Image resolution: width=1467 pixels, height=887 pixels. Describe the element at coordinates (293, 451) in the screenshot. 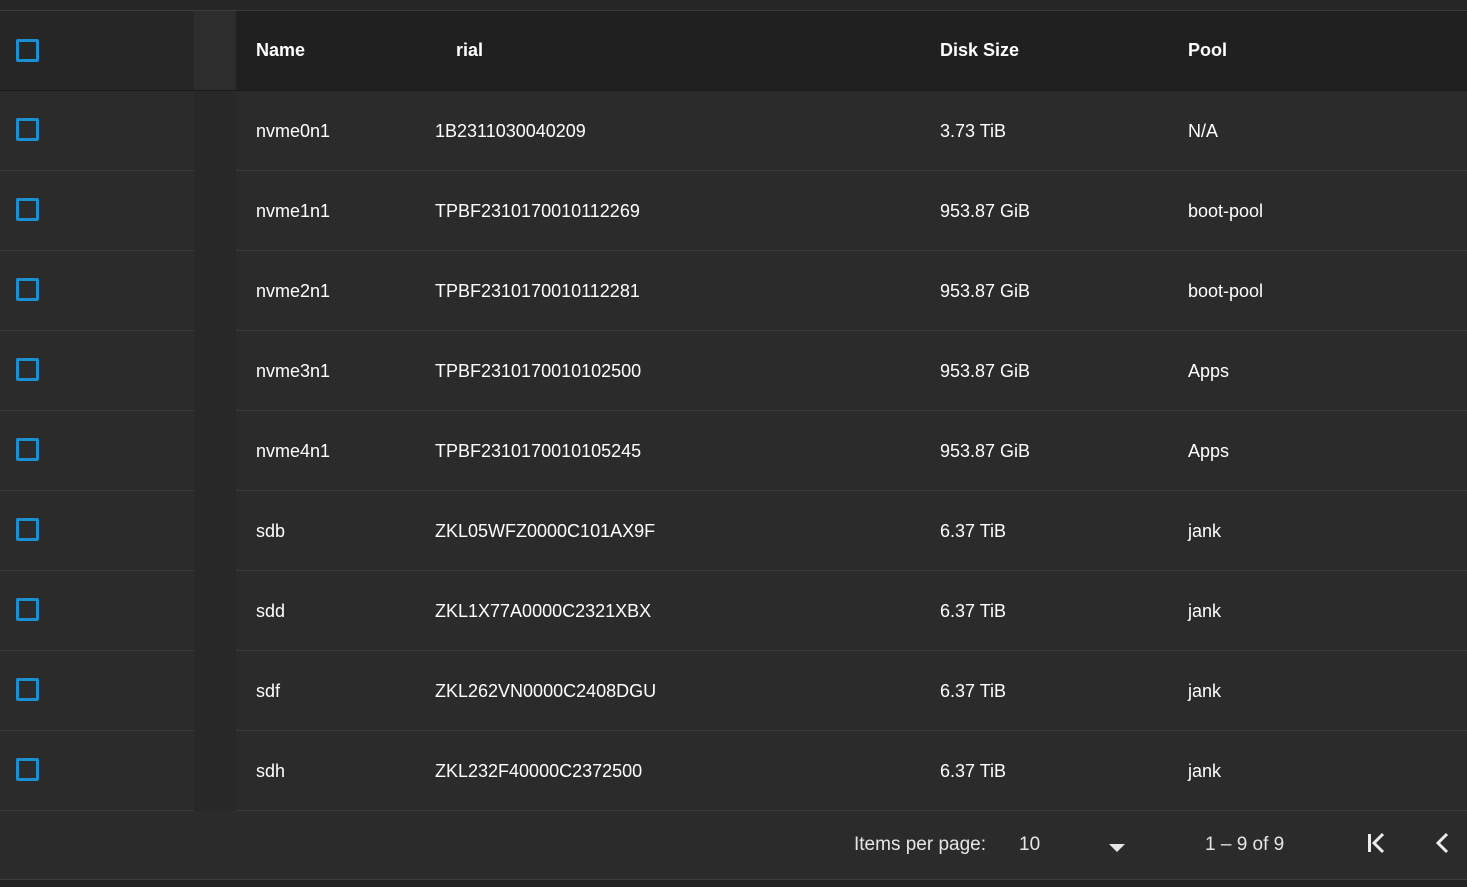

I see `cell-name: nvme4n1` at that location.